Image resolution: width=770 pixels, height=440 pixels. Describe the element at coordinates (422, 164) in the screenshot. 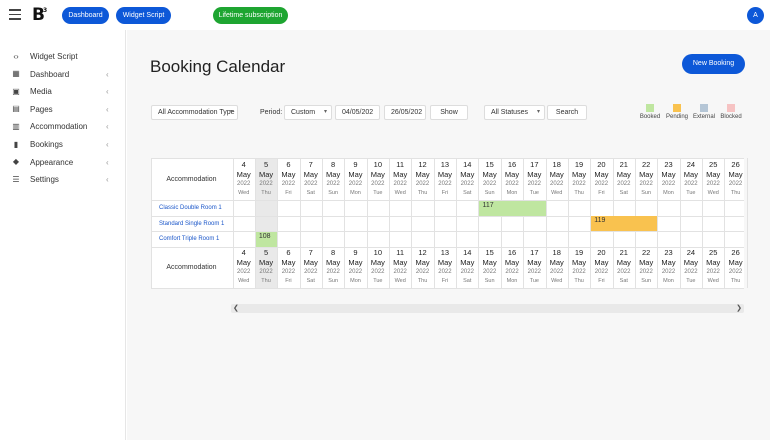

I see `day-number: 12` at that location.